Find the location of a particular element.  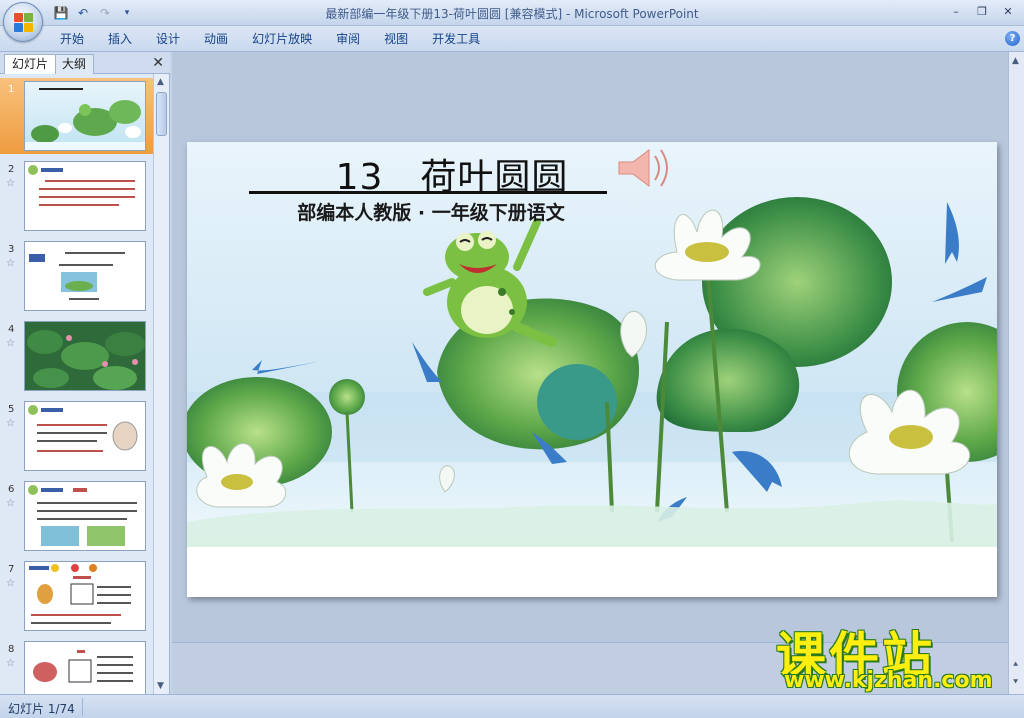

restore-icon: ❐ is located at coordinates (982, 11).